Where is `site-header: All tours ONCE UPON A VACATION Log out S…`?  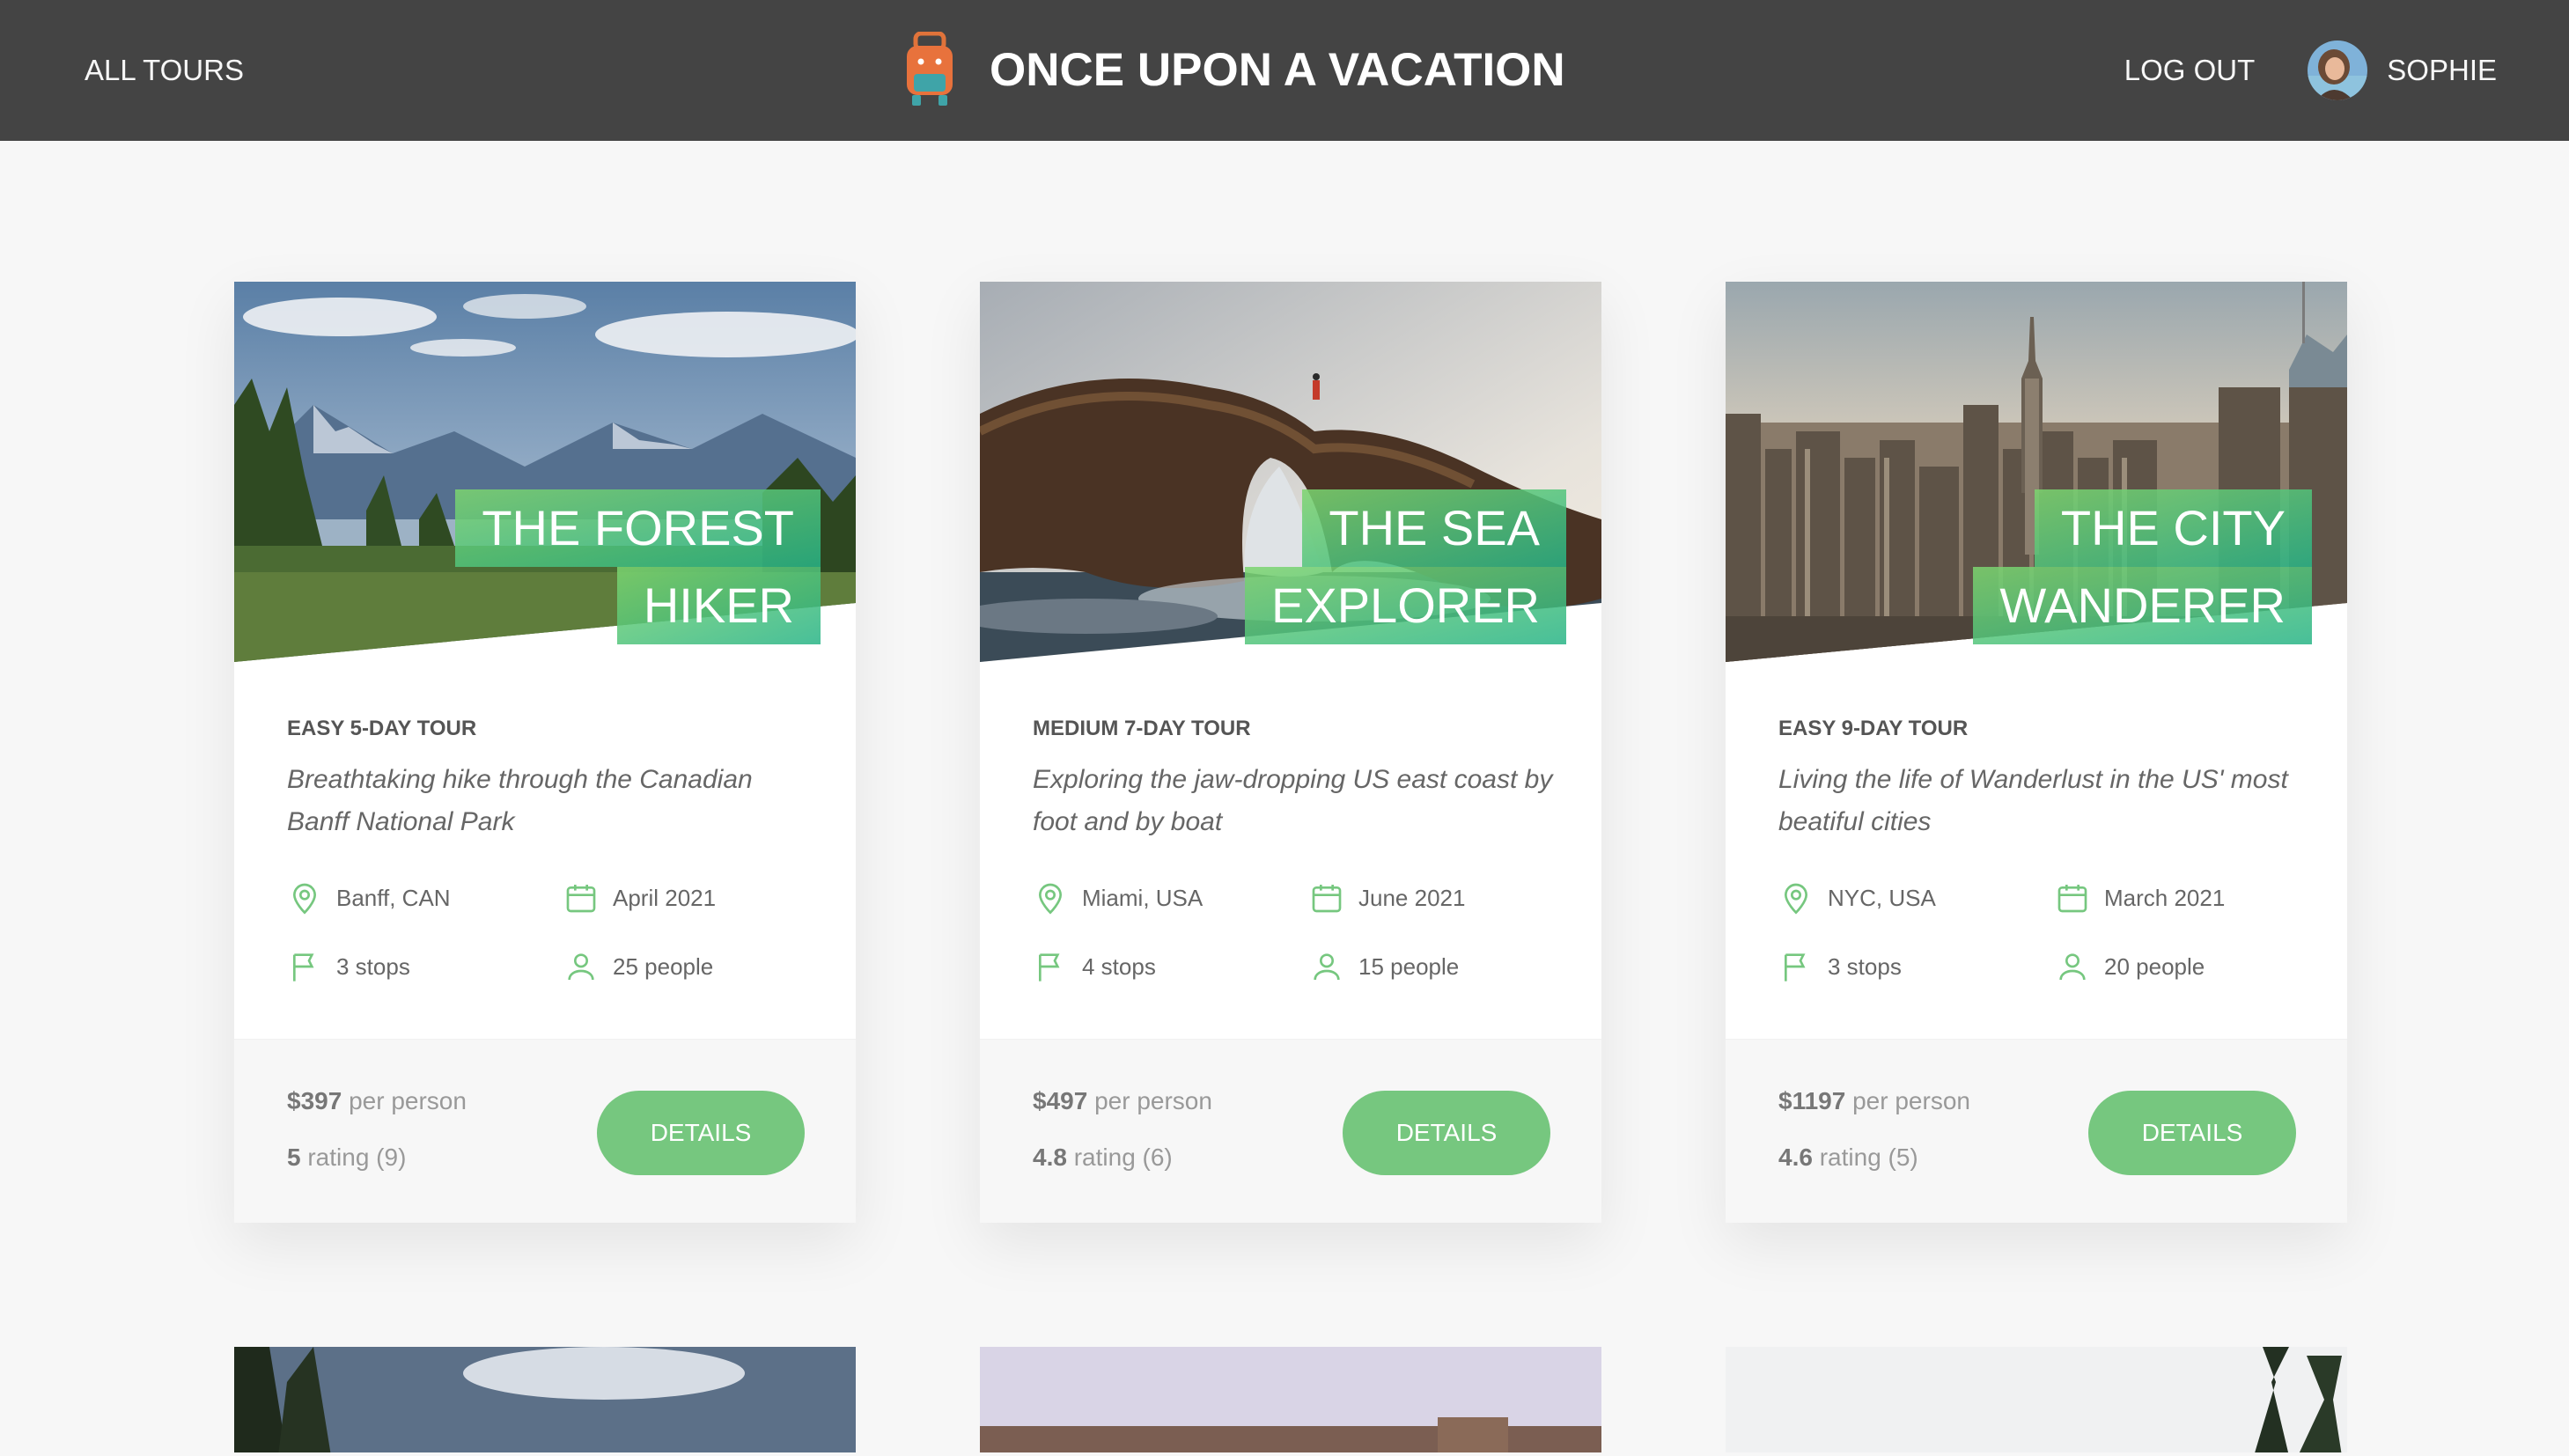 site-header: All tours ONCE UPON A VACATION Log out S… is located at coordinates (1284, 70).